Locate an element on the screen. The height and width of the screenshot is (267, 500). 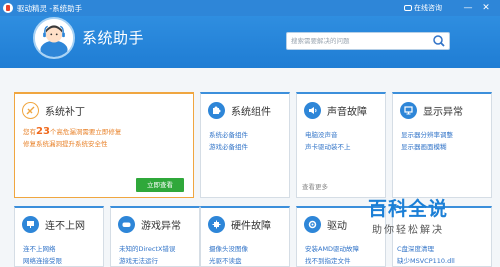
link-missing-msvcp: 缺少MSVCP110.dll is located at coordinates (426, 261).